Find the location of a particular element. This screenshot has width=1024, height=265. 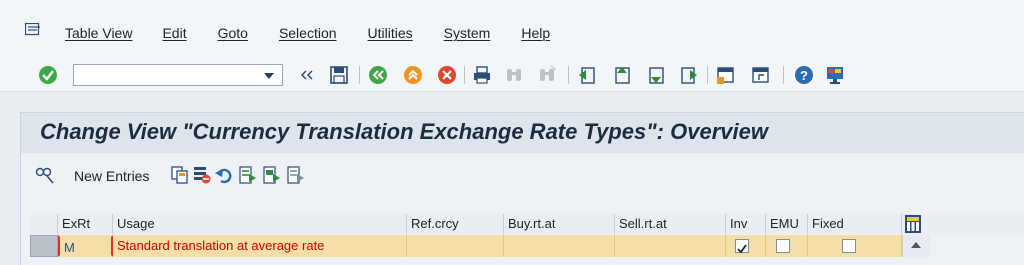

next-page-icon is located at coordinates (656, 75).